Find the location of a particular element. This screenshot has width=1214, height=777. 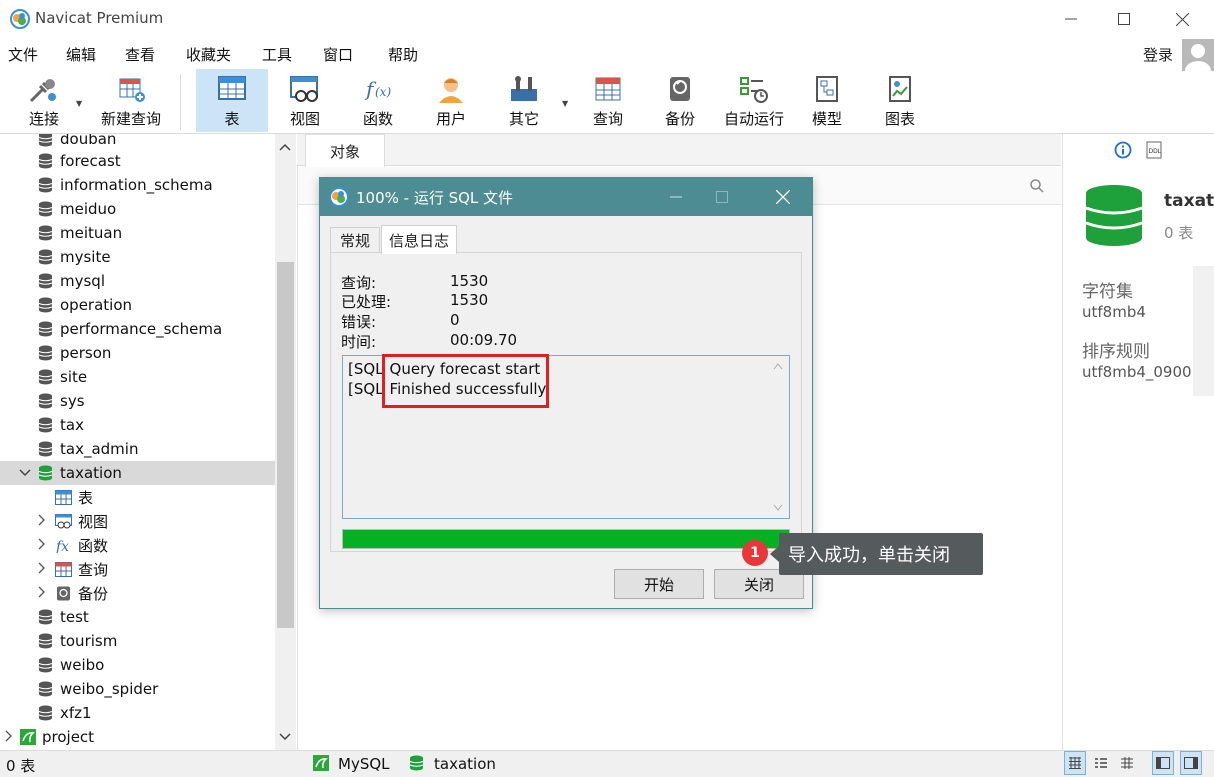

collapse-up-icon is located at coordinates (285, 147).